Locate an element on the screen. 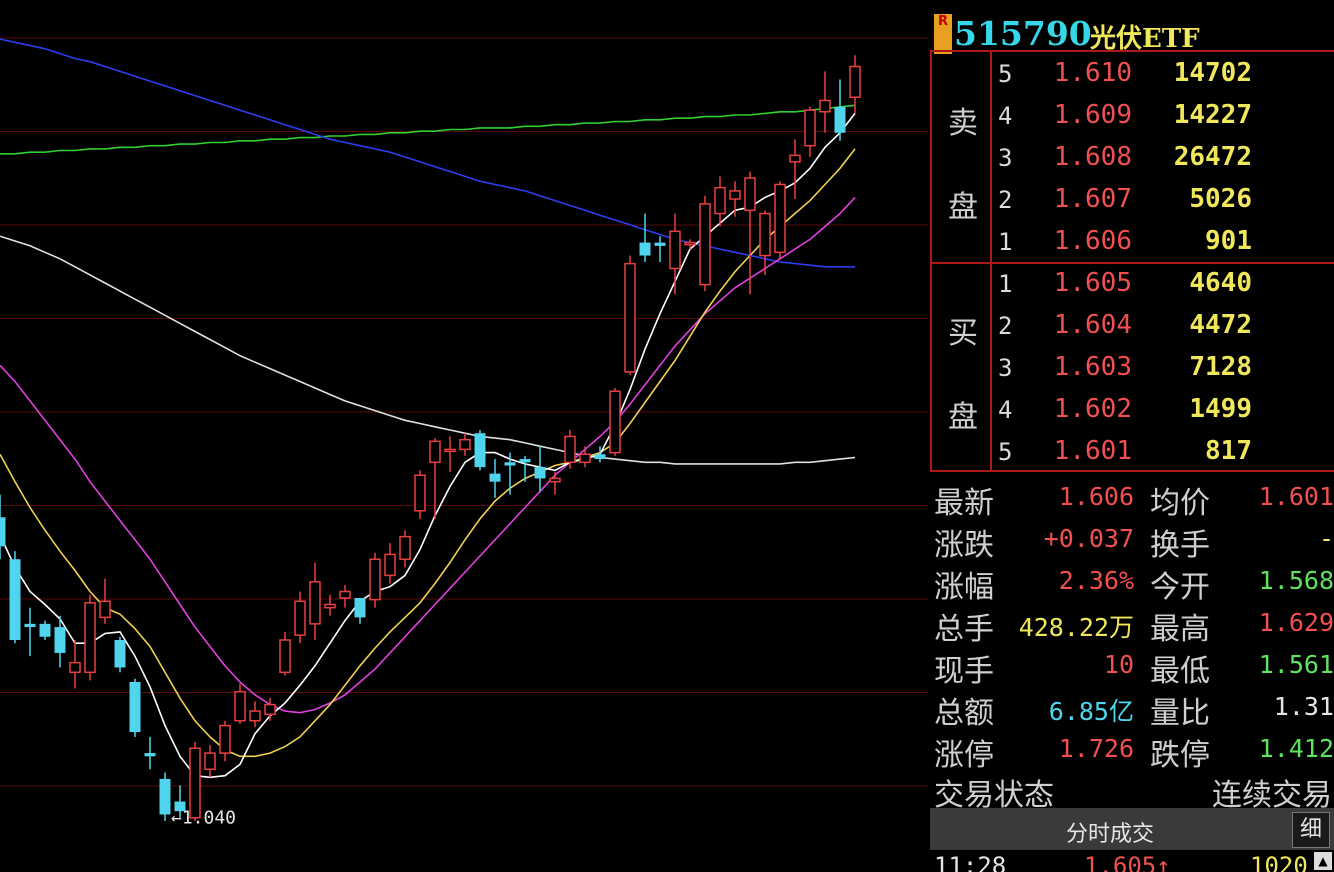  volume: 1499 is located at coordinates (1220, 409).